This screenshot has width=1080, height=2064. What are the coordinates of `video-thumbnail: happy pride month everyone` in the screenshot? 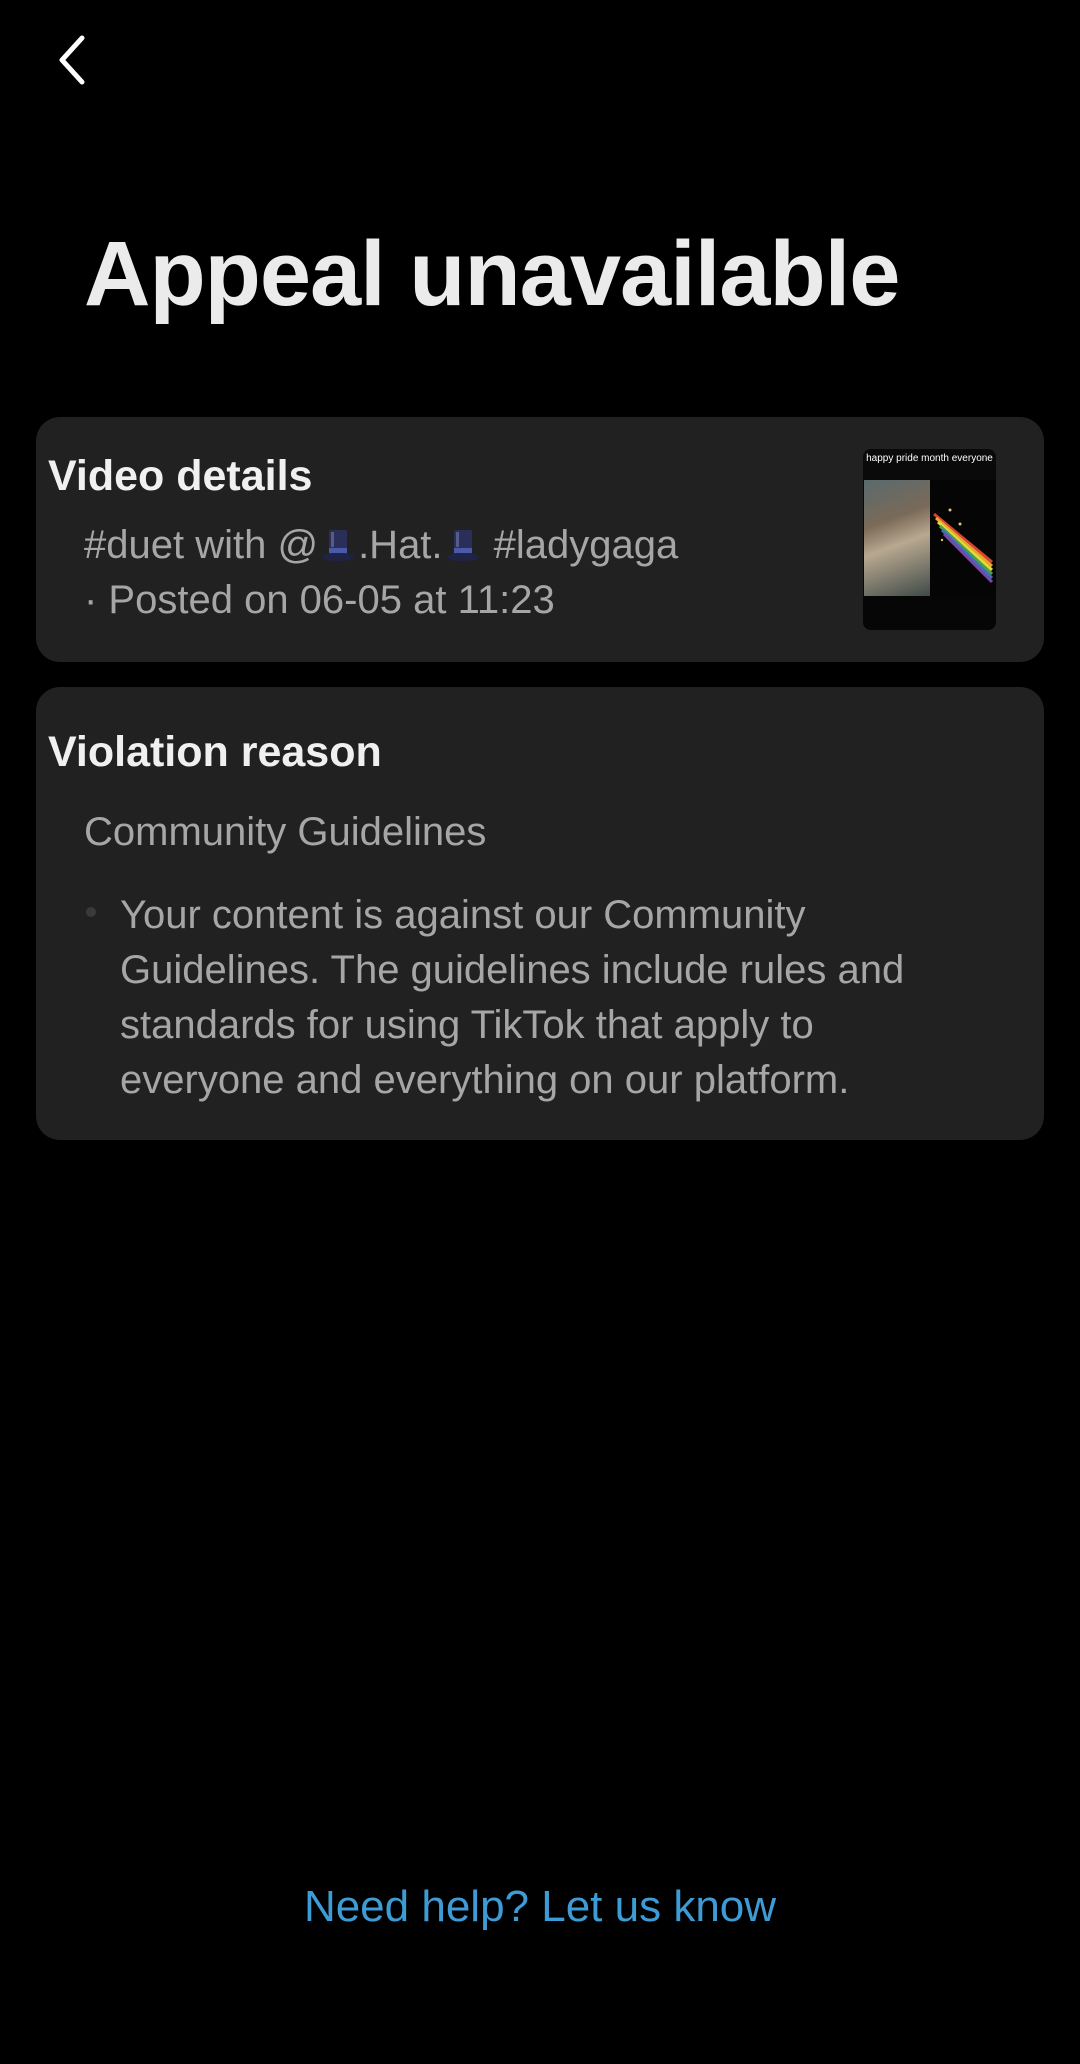 It's located at (929, 539).